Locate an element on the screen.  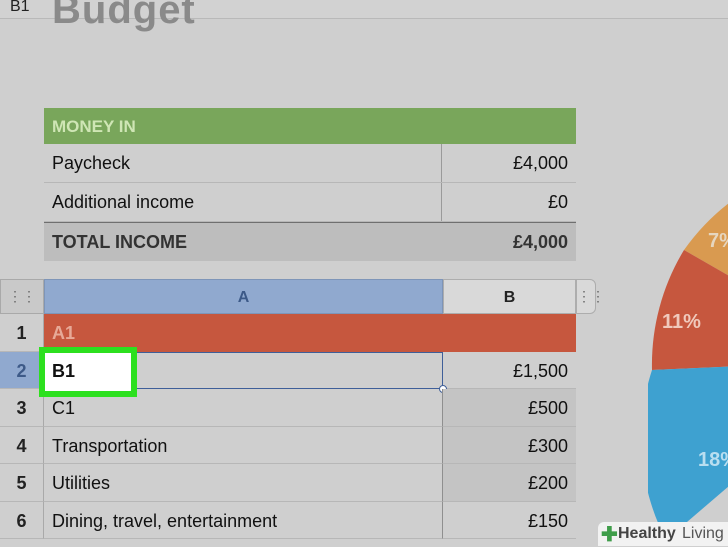
row-label: Additional income is located at coordinates (123, 202).